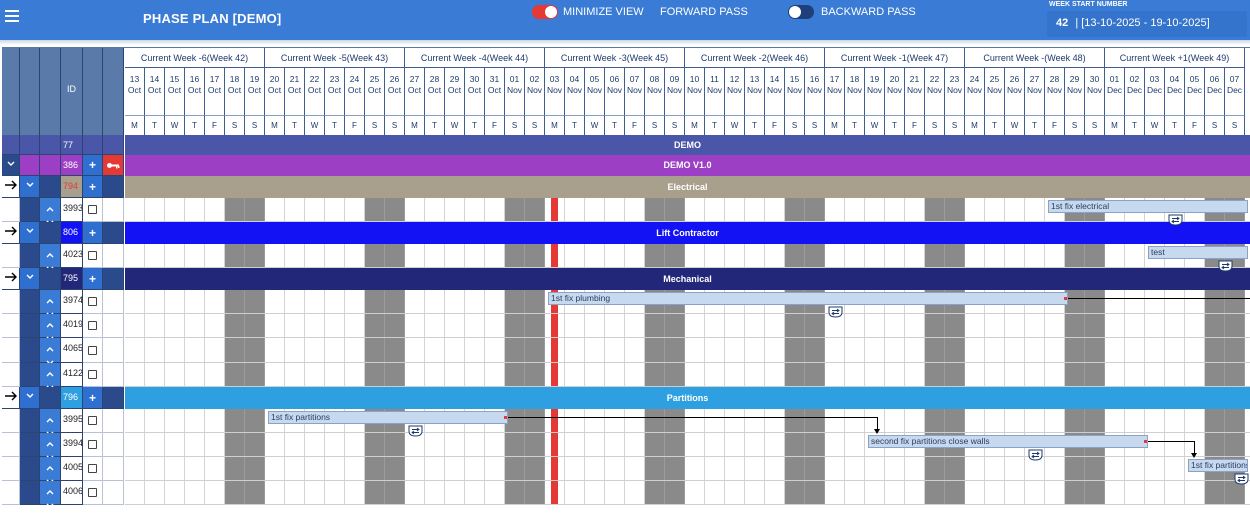 This screenshot has height=514, width=1250. What do you see at coordinates (808, 298) in the screenshot?
I see `task-bar: 1st fix plumbing` at bounding box center [808, 298].